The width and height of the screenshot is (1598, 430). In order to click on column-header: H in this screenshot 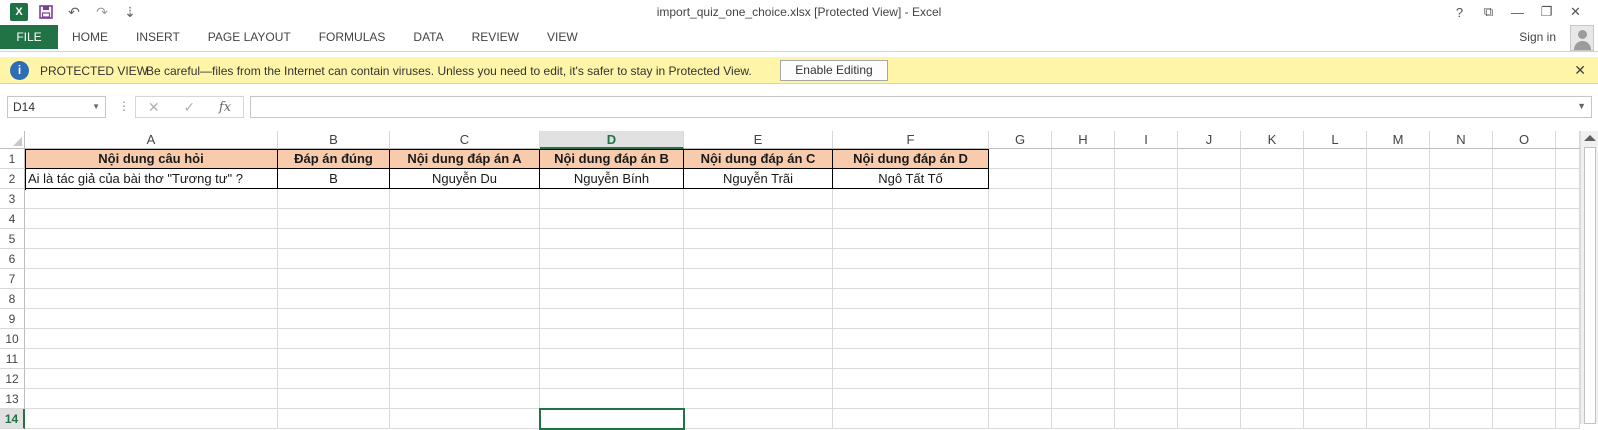, I will do `click(1083, 140)`.